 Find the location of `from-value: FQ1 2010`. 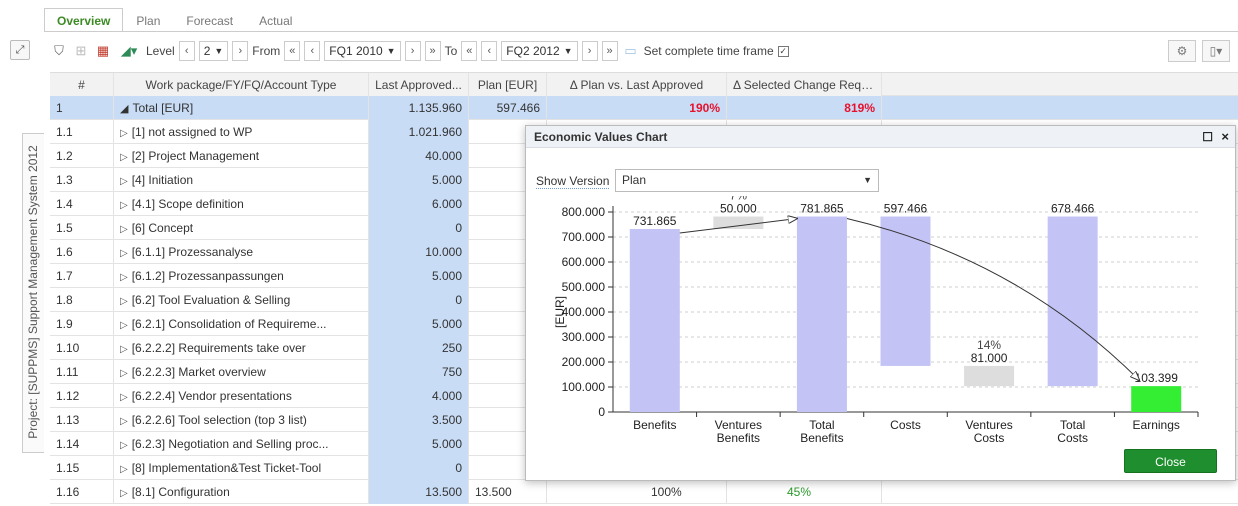

from-value: FQ1 2010 is located at coordinates (356, 51).